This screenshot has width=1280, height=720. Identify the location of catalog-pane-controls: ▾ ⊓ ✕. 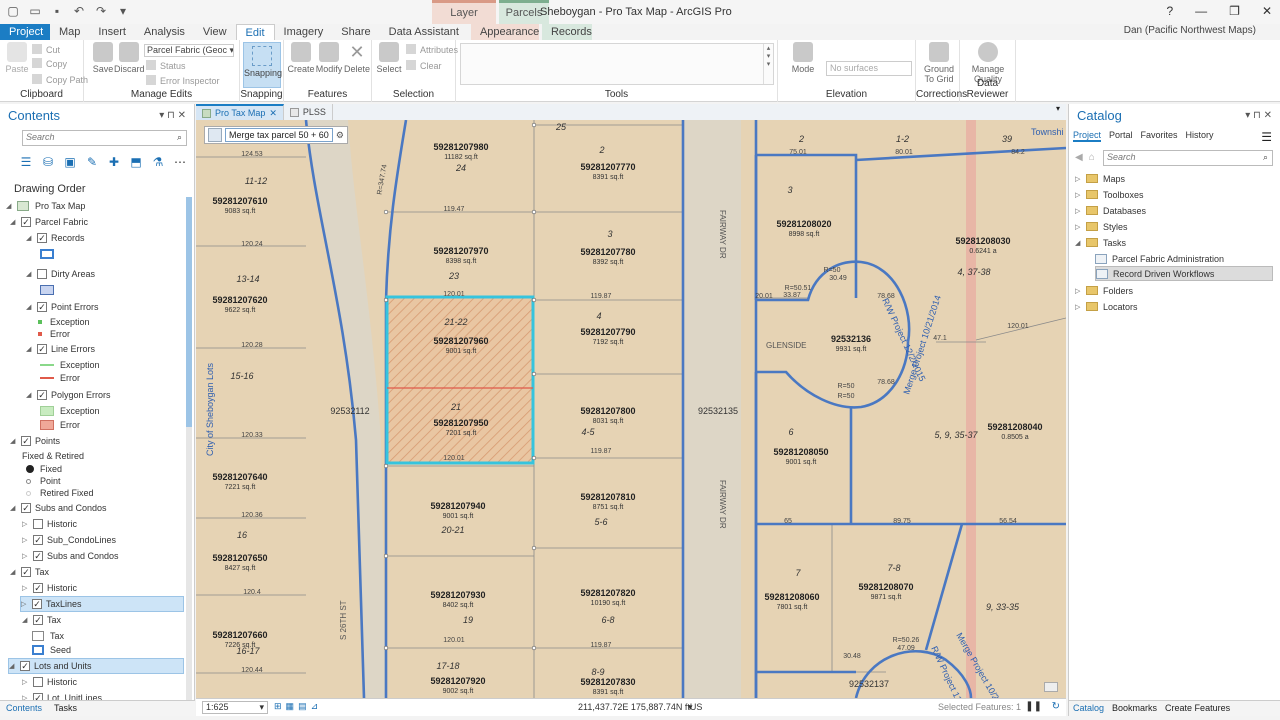
(1258, 115).